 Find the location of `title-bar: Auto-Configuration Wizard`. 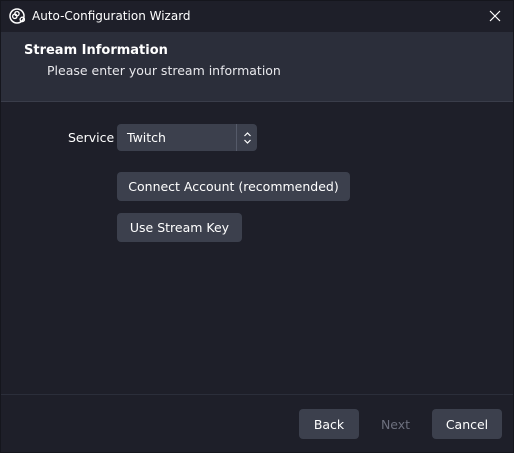

title-bar: Auto-Configuration Wizard is located at coordinates (257, 16).